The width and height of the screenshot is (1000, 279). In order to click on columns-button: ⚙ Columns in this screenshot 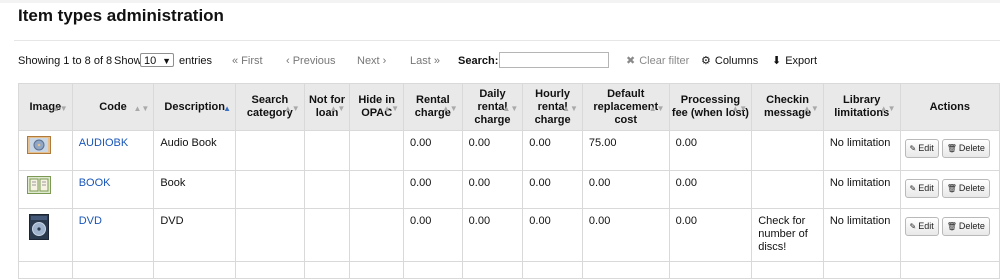, I will do `click(729, 61)`.